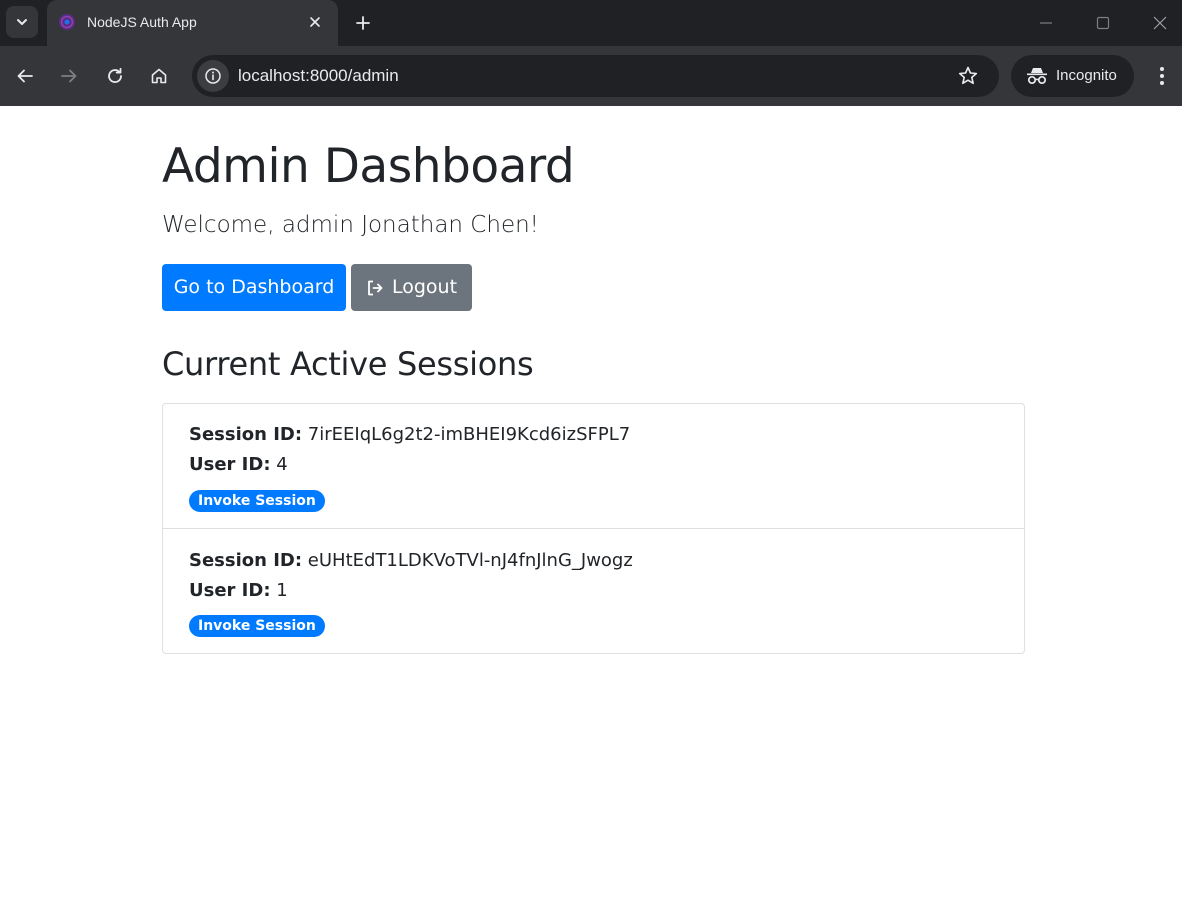 The height and width of the screenshot is (916, 1182). I want to click on incognito-label: Incognito, so click(1086, 75).